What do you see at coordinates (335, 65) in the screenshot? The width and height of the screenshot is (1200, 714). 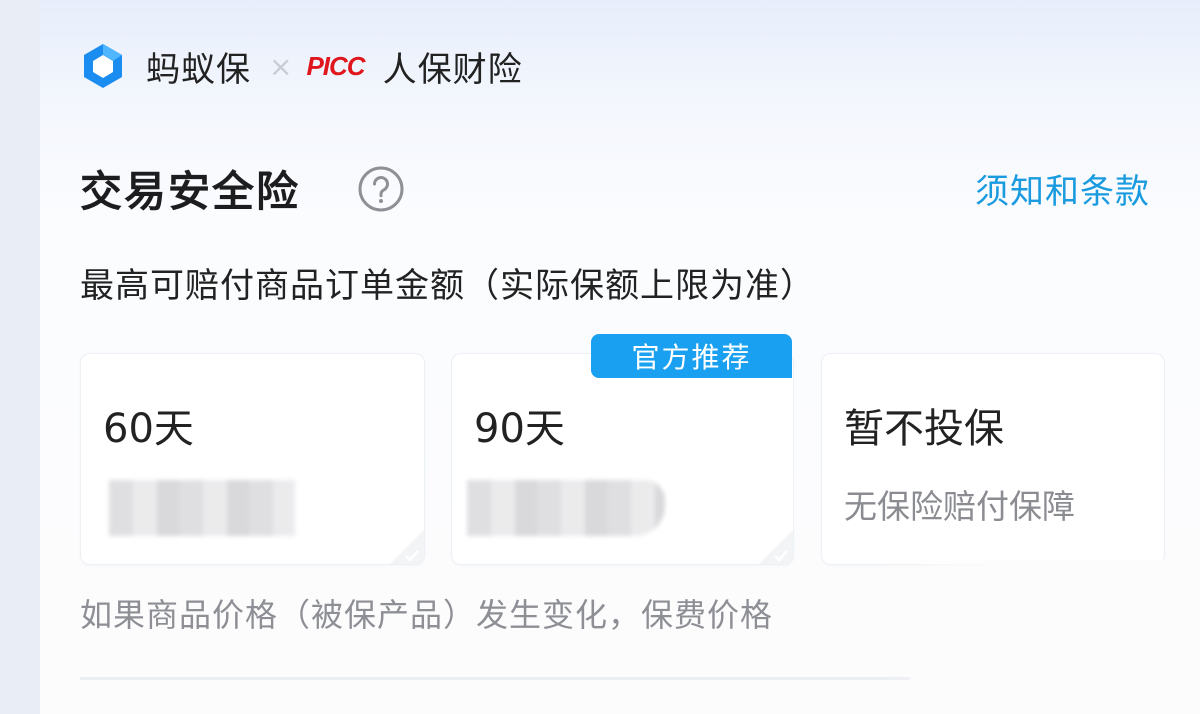 I see `picc-logo: PICC` at bounding box center [335, 65].